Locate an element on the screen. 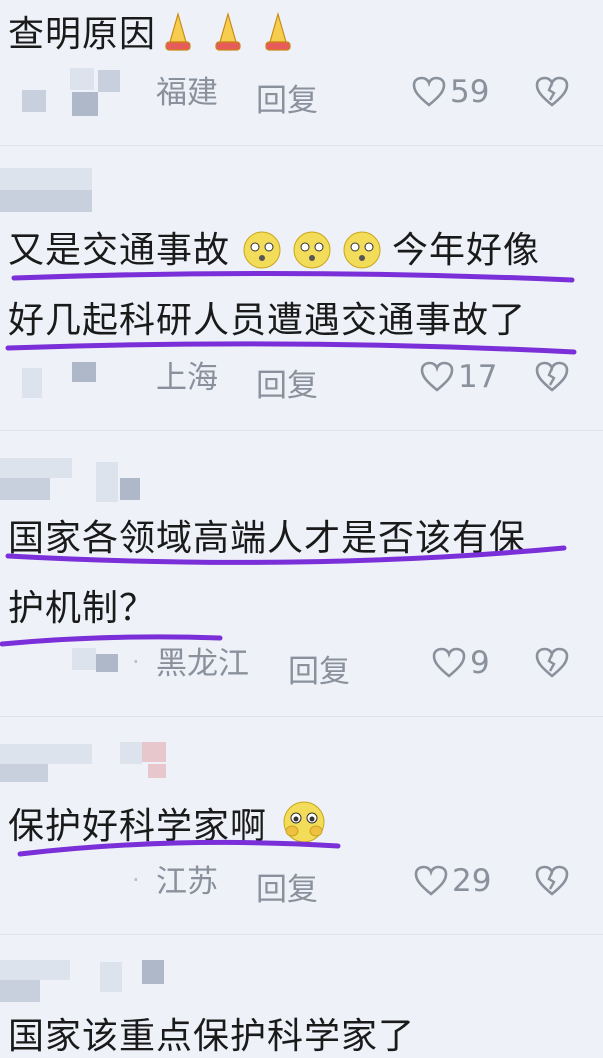 This screenshot has width=603, height=1058. like-button: 9 is located at coordinates (461, 663).